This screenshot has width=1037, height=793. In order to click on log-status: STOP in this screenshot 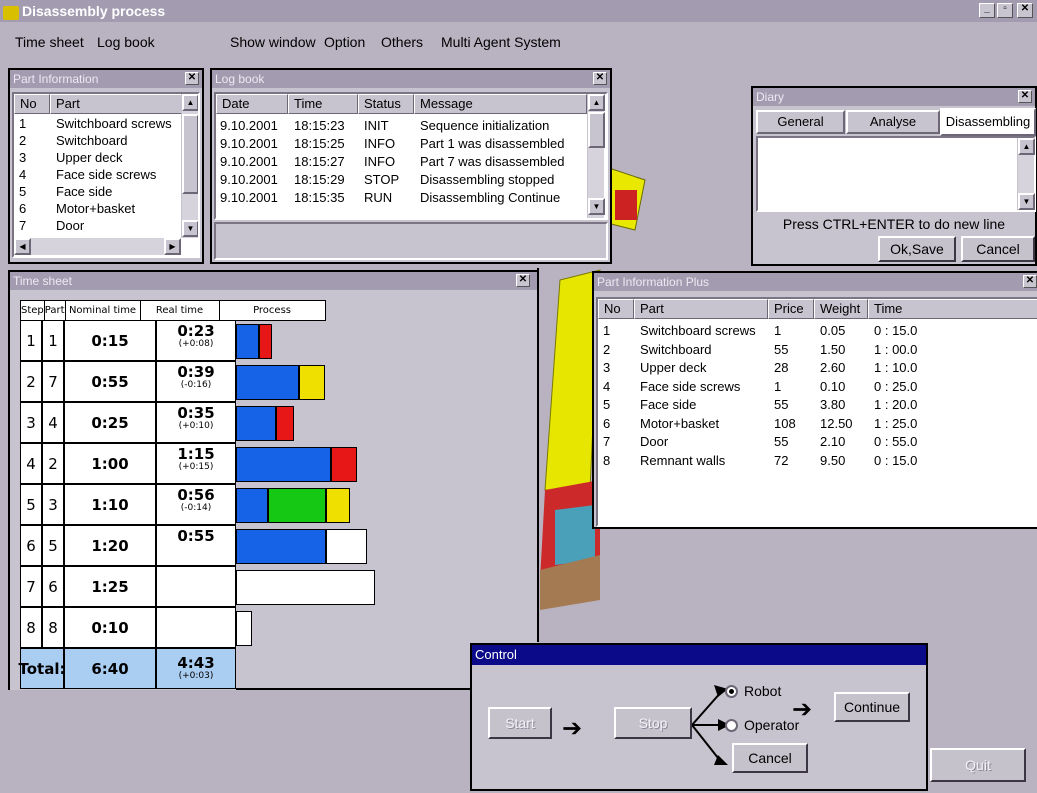, I will do `click(382, 179)`.